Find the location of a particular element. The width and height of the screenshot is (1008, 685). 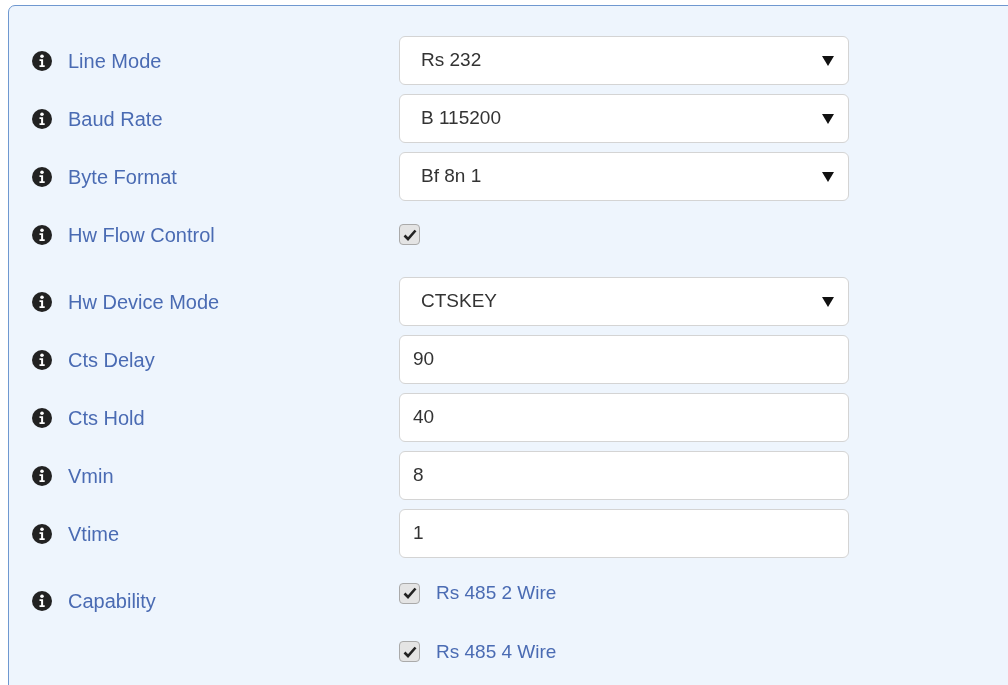

field-label: Vtime is located at coordinates (94, 534).